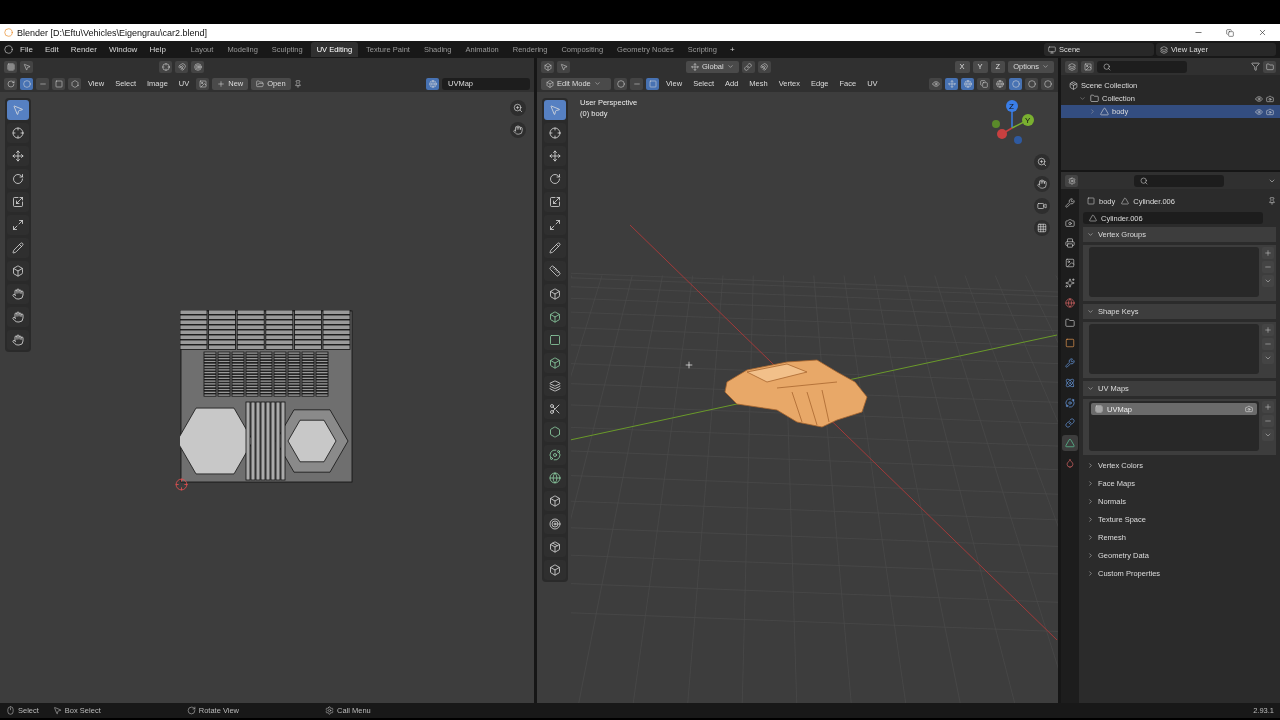  What do you see at coordinates (113, 32) in the screenshot?
I see `window-title: Blender [D:\Eftu\Vehicles\Eigengrau\car2.blend]` at bounding box center [113, 32].